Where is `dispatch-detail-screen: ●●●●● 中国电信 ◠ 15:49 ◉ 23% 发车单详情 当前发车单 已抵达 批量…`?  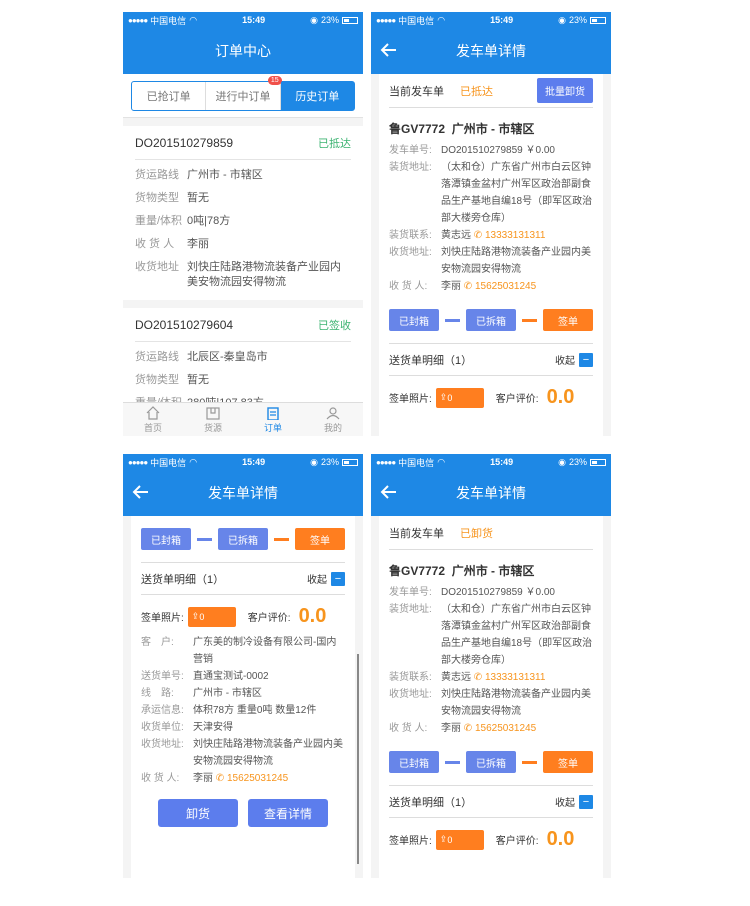 dispatch-detail-screen: ●●●●● 中国电信 ◠ 15:49 ◉ 23% 发车单详情 当前发车单 已抵达 批量… is located at coordinates (491, 224).